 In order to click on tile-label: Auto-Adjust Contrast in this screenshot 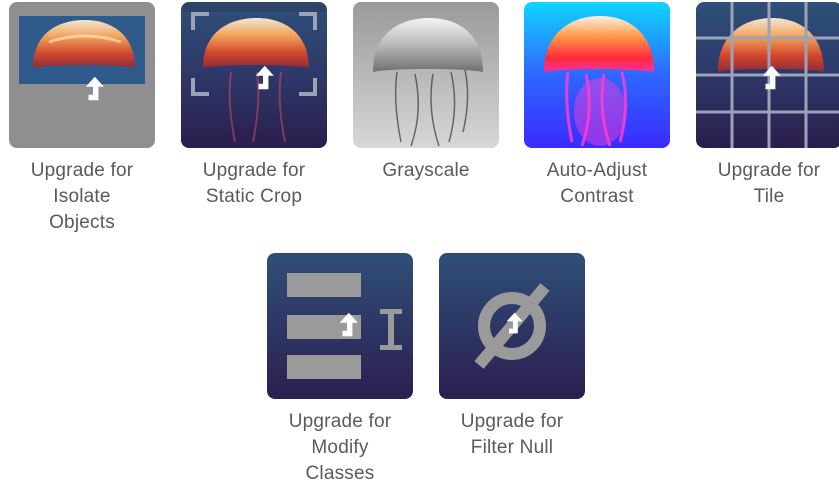, I will do `click(597, 183)`.